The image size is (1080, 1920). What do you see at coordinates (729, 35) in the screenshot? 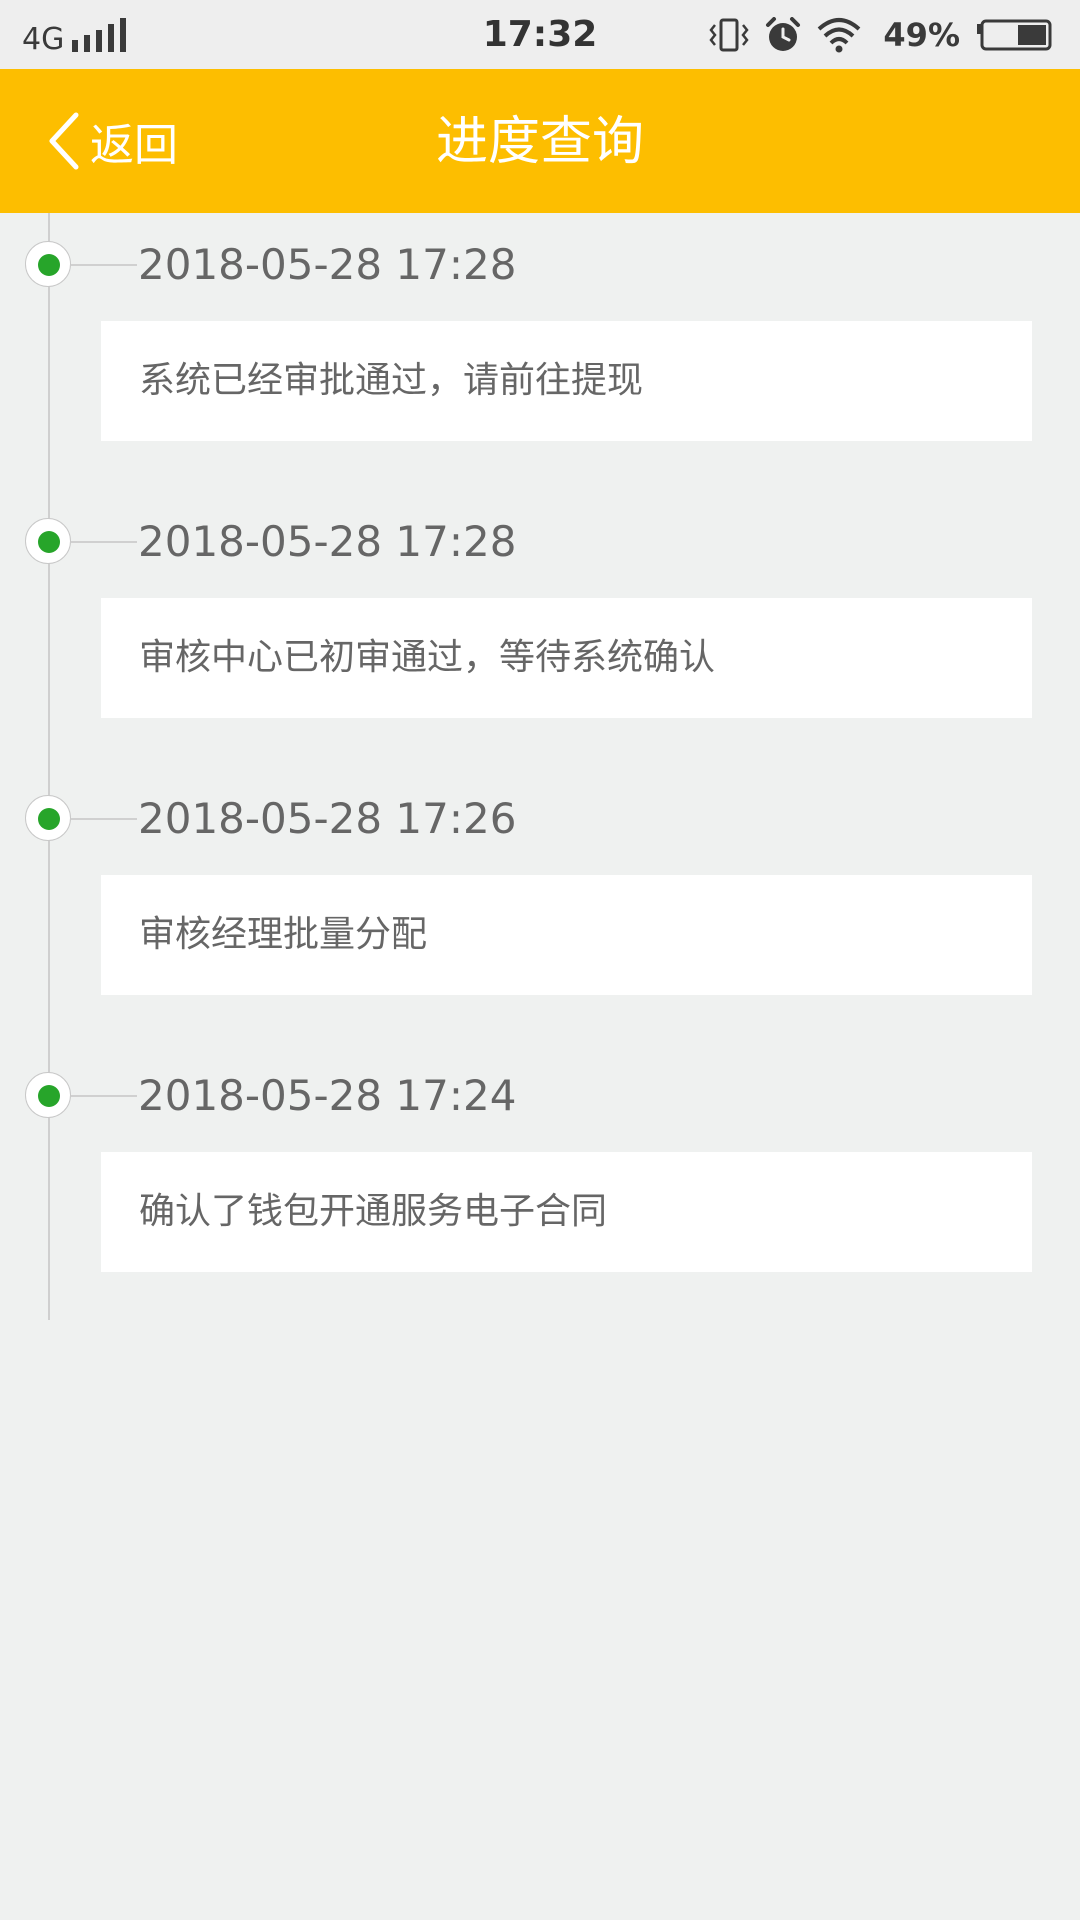
I see `vibrate-icon` at bounding box center [729, 35].